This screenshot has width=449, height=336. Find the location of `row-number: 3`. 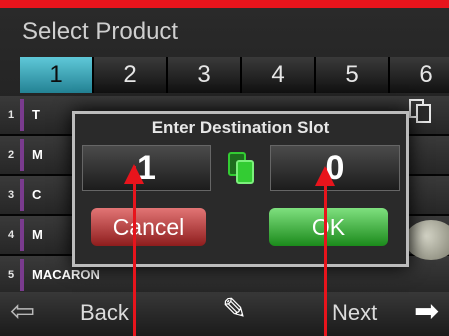

row-number: 3 is located at coordinates (11, 195).